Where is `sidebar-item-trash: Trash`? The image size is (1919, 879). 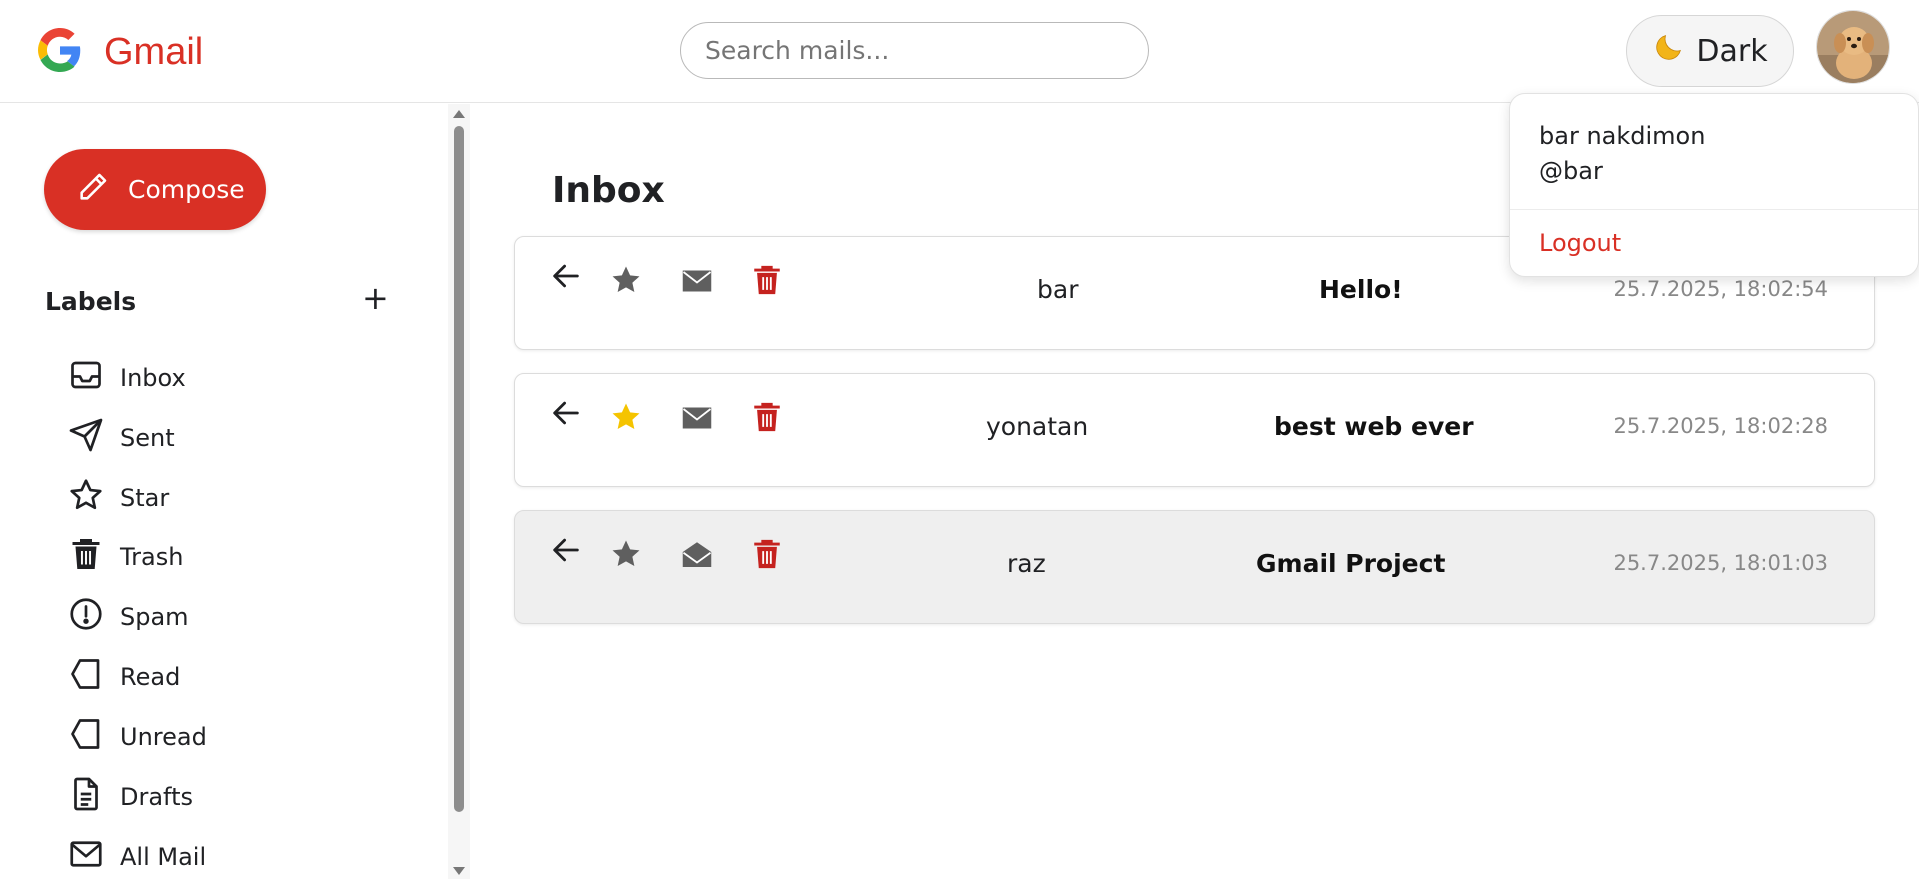
sidebar-item-trash: Trash is located at coordinates (125, 557).